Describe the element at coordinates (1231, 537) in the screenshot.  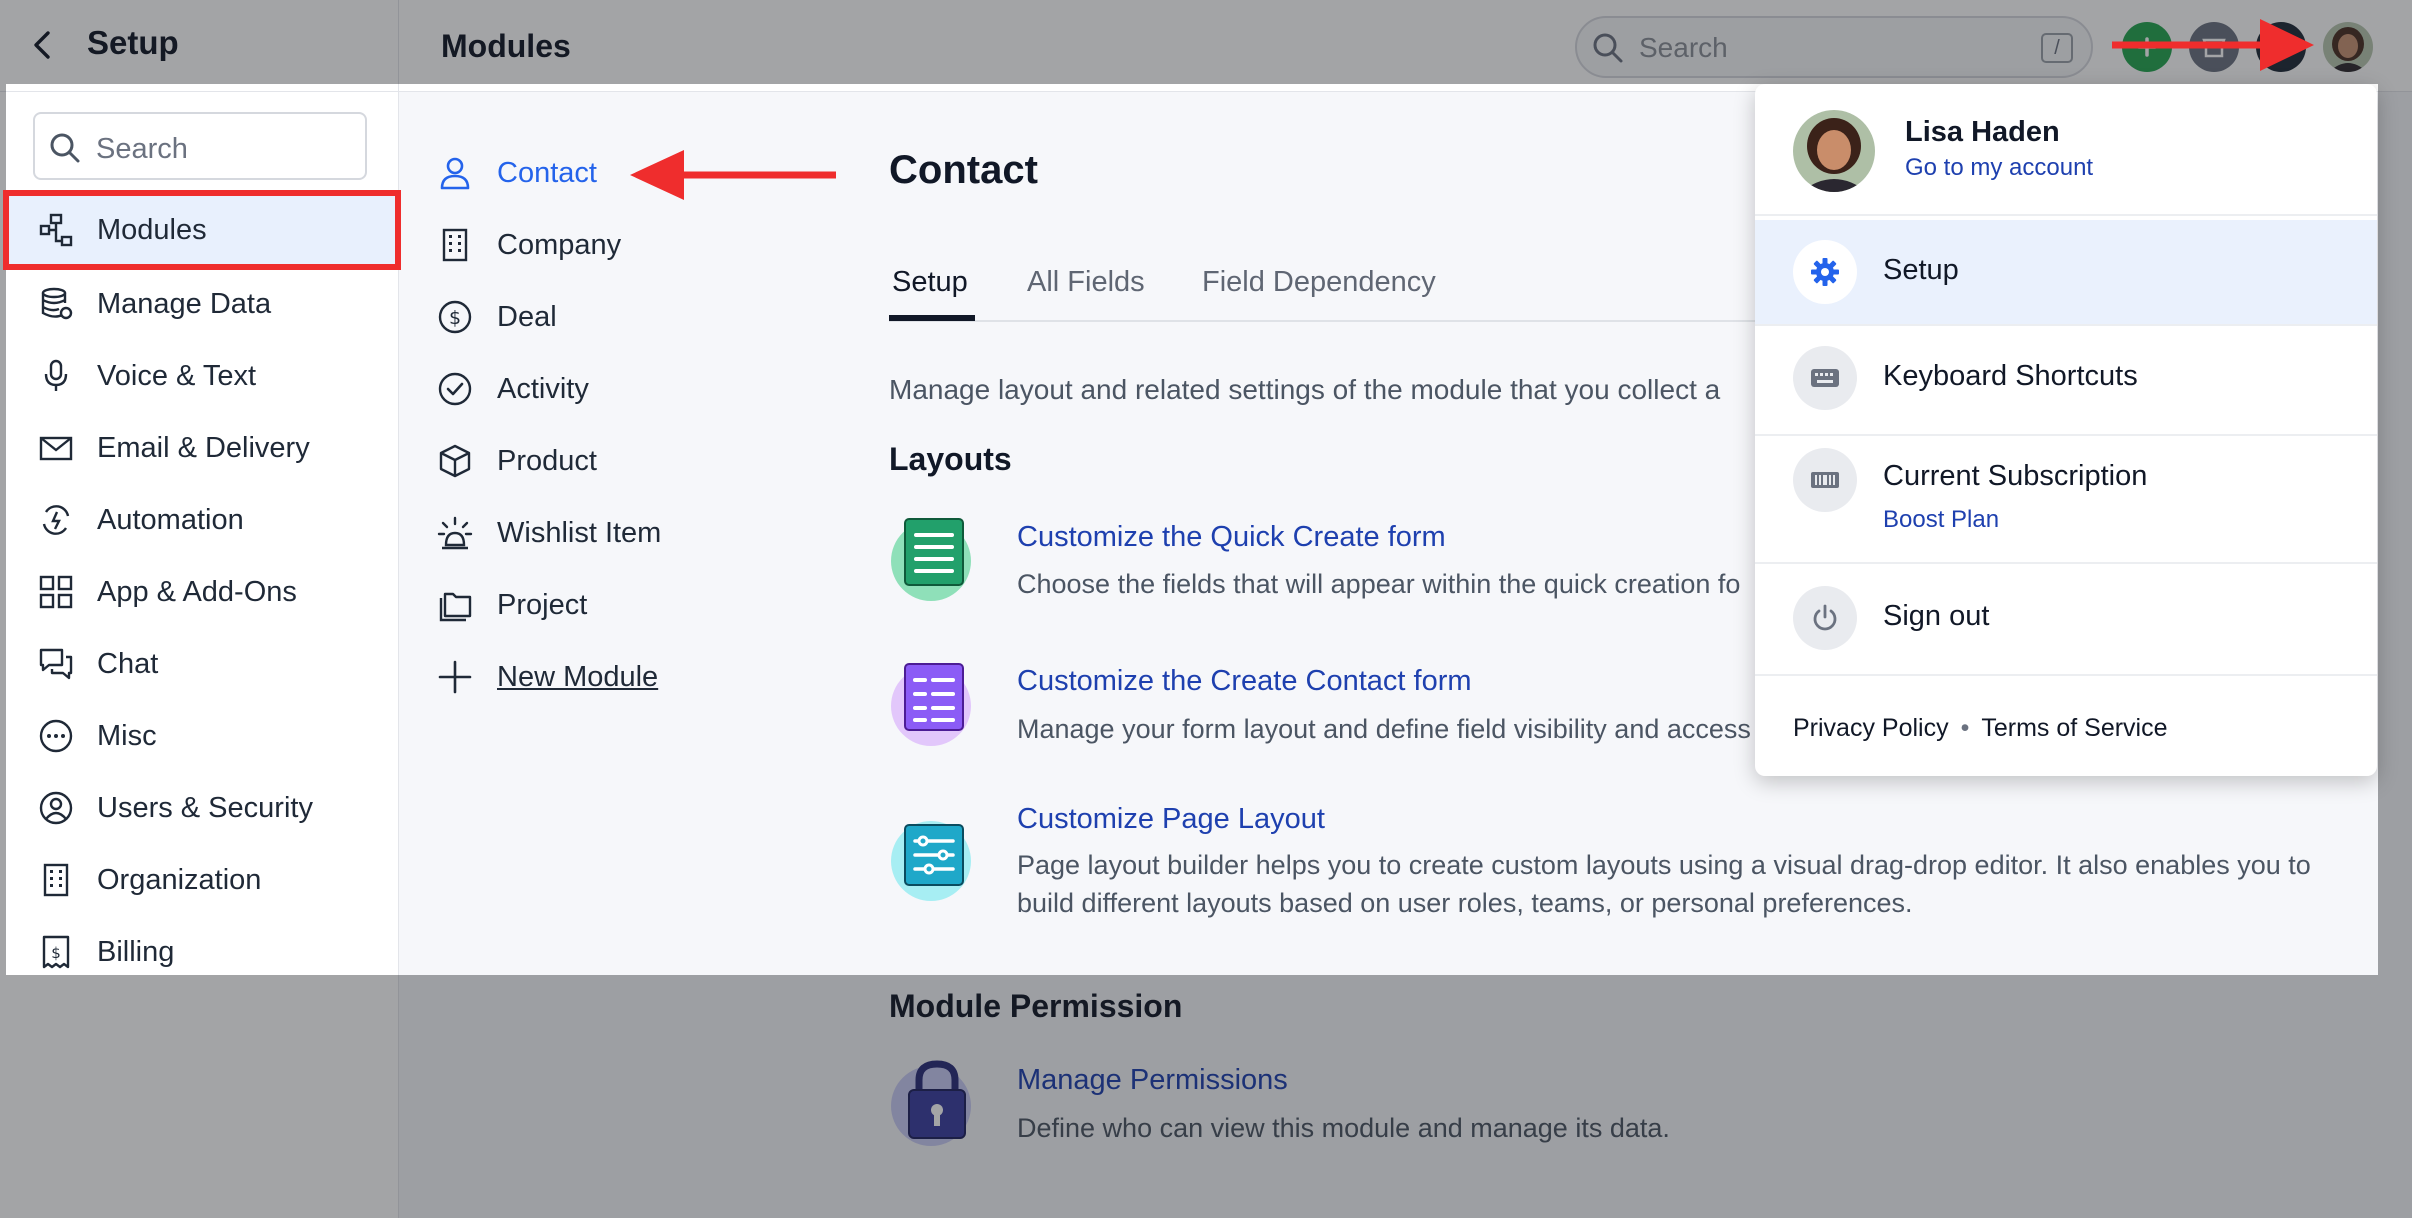
I see `quick-create-link: Customize the Quick Create form` at that location.